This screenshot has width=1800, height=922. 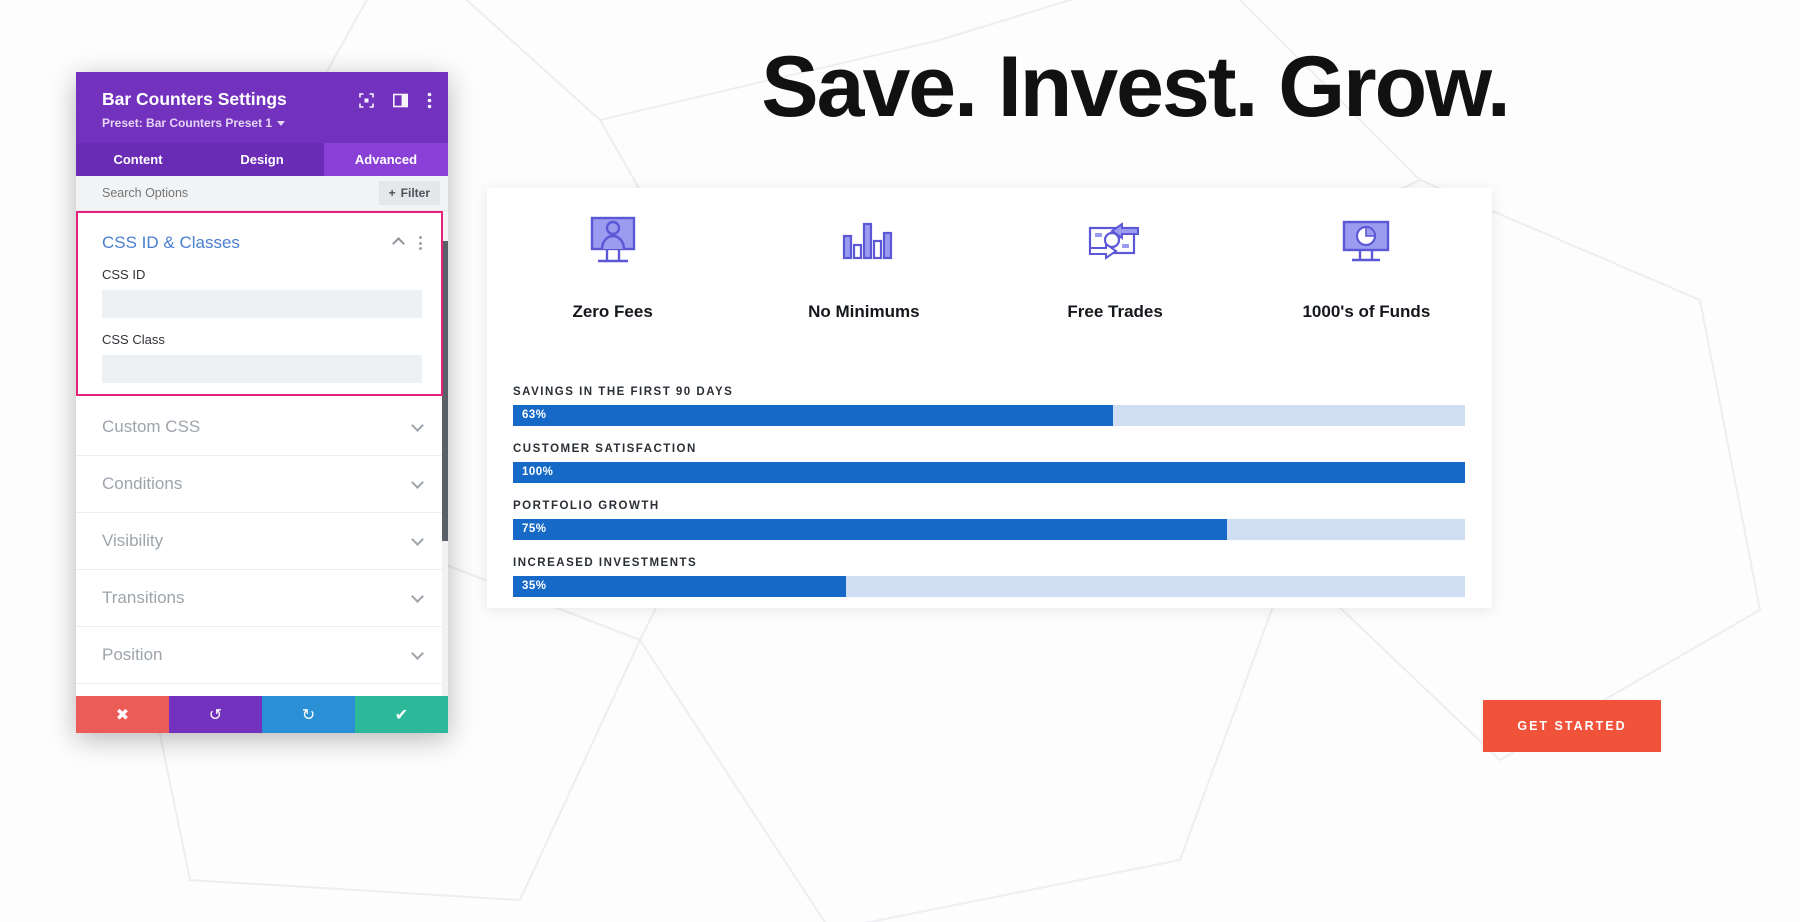 I want to click on search-bar: + Filter, so click(x=262, y=193).